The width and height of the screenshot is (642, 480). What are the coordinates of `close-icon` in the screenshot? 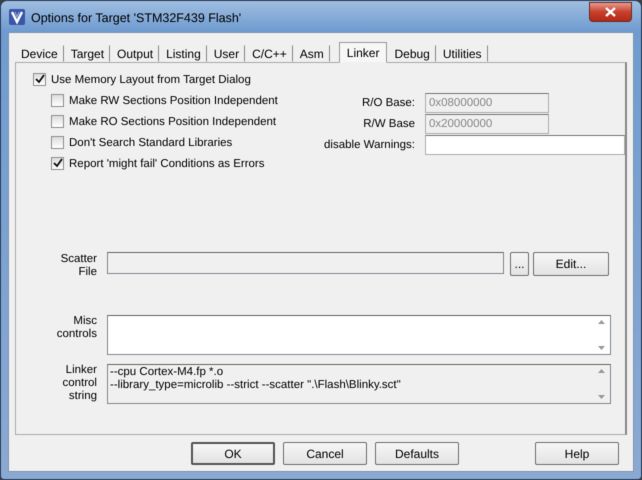 It's located at (610, 11).